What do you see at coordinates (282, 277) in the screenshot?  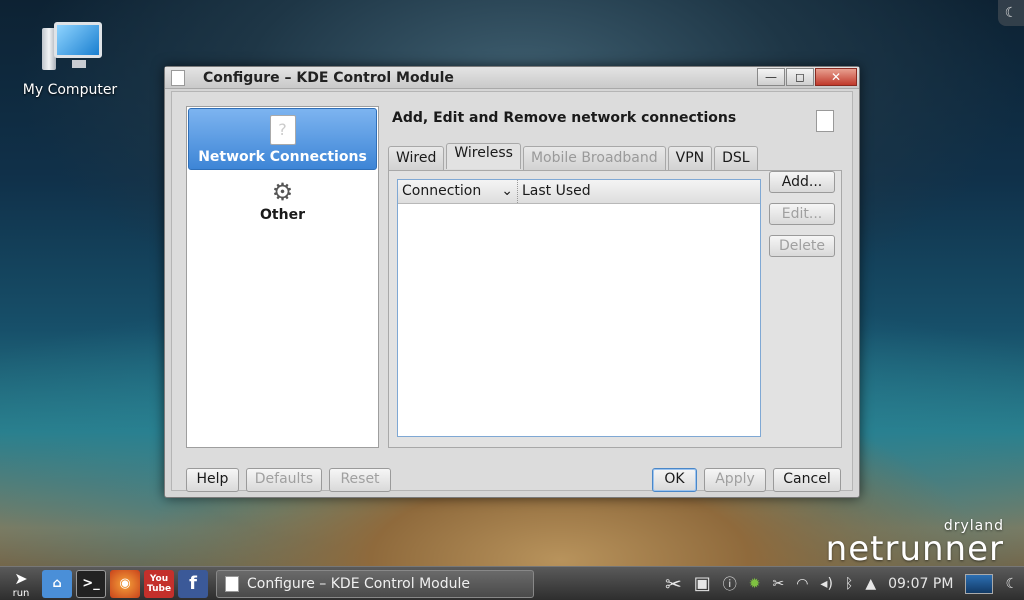 I see `module-sidebar: Network Connections ⚙ Other` at bounding box center [282, 277].